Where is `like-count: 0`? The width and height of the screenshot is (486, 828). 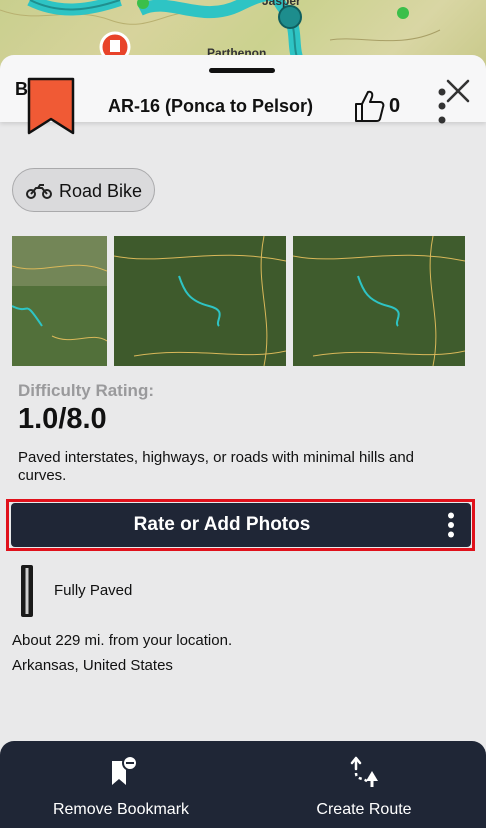
like-count: 0 is located at coordinates (395, 106).